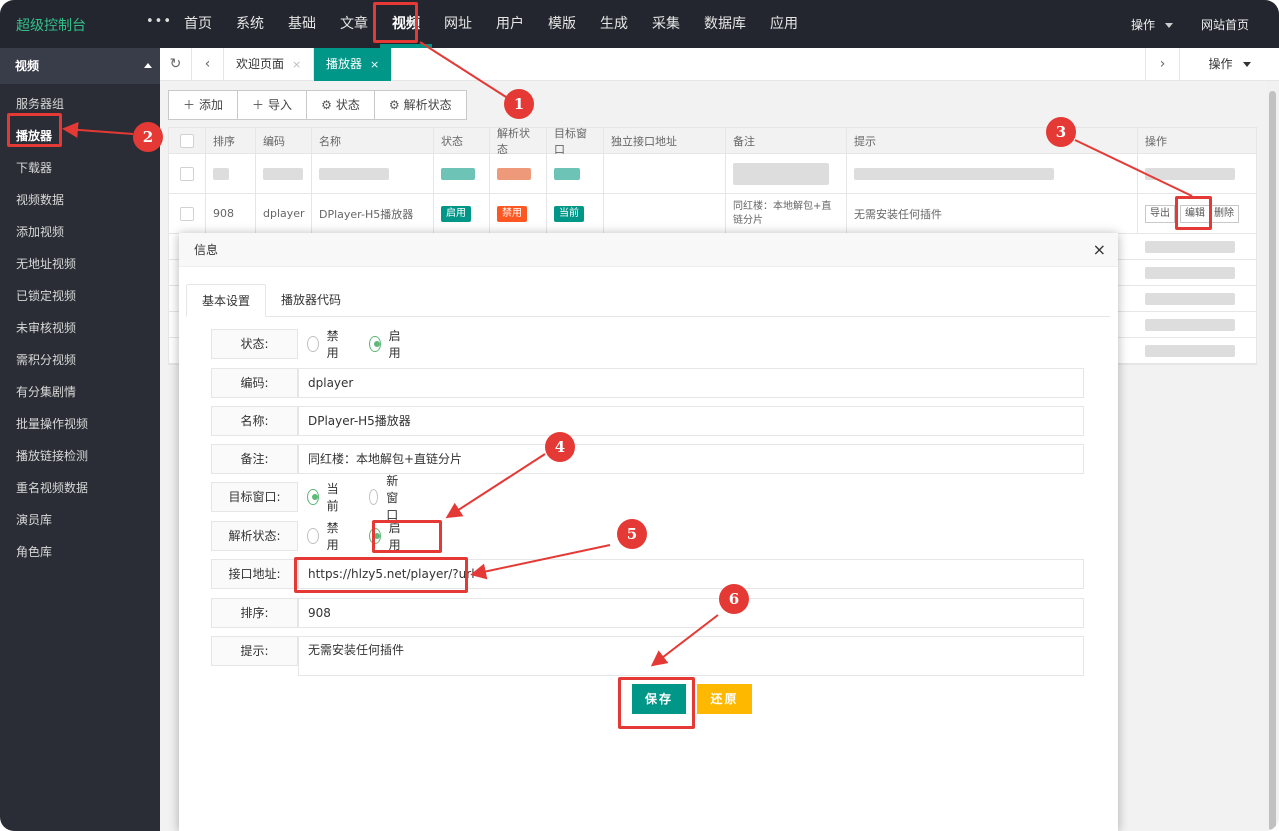 This screenshot has width=1279, height=831. I want to click on tab-welcome: 欢迎页面 ×, so click(269, 64).